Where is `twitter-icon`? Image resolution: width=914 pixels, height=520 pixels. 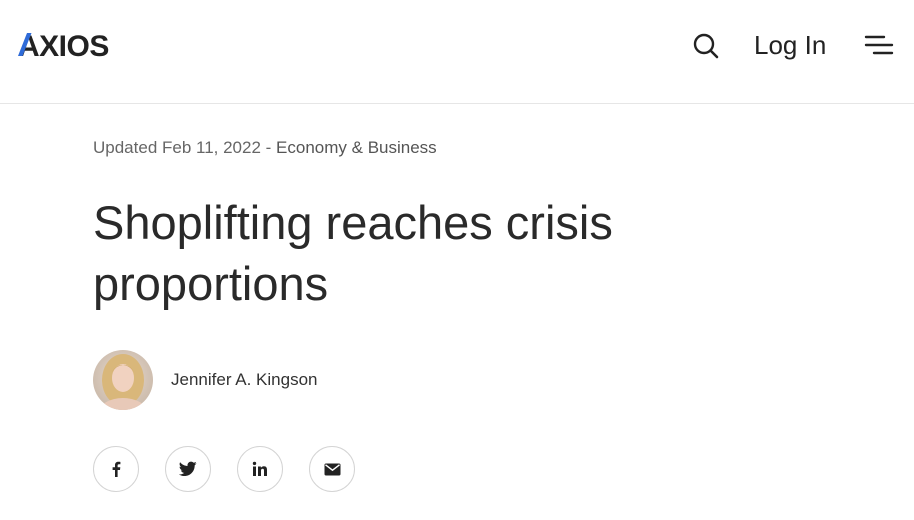
twitter-icon is located at coordinates (188, 469).